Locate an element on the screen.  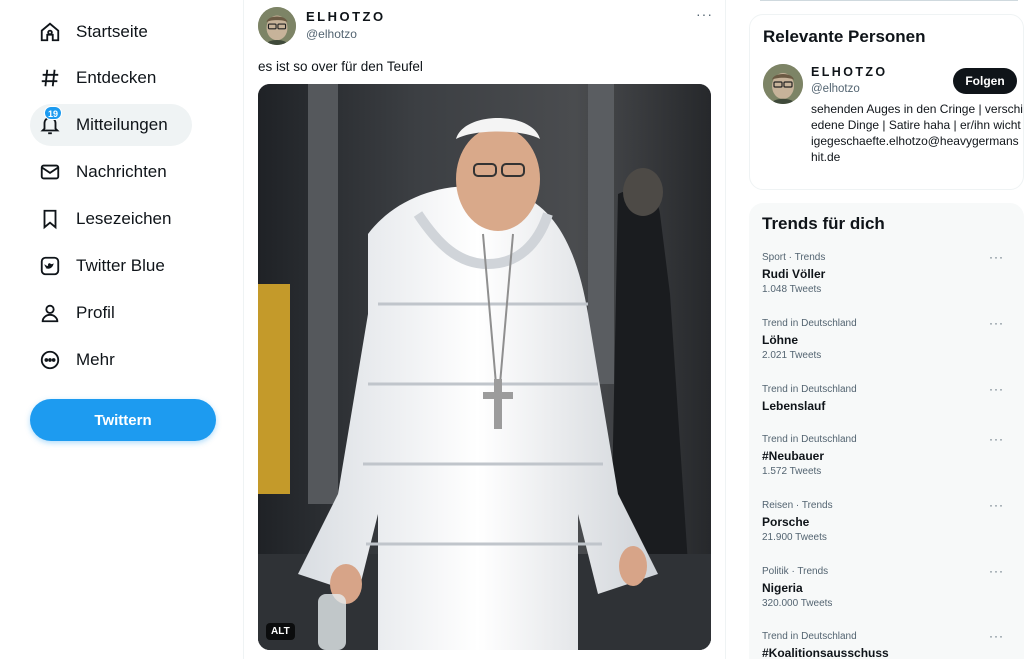
trend-name: Lebenslauf is located at coordinates (794, 406).